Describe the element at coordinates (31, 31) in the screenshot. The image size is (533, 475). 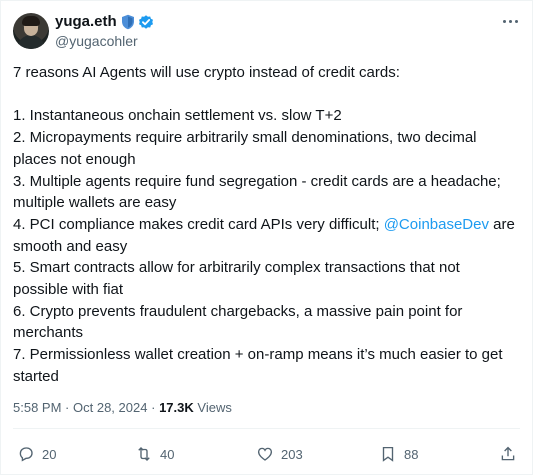
I see `avatar` at that location.